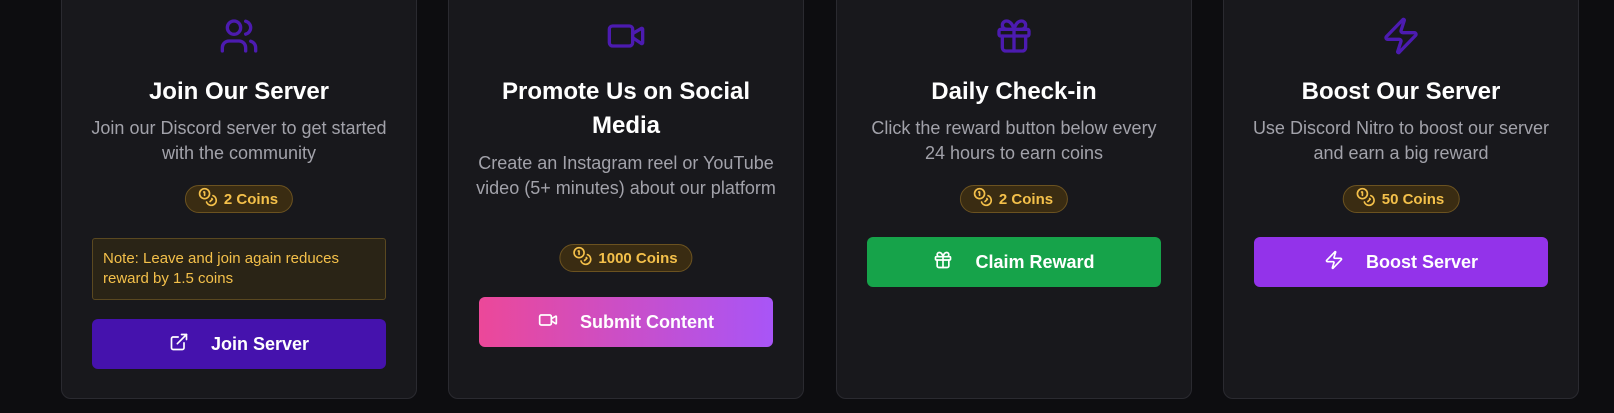 This screenshot has width=1614, height=413. Describe the element at coordinates (638, 258) in the screenshot. I see `coin-amount: 1000 Coins` at that location.